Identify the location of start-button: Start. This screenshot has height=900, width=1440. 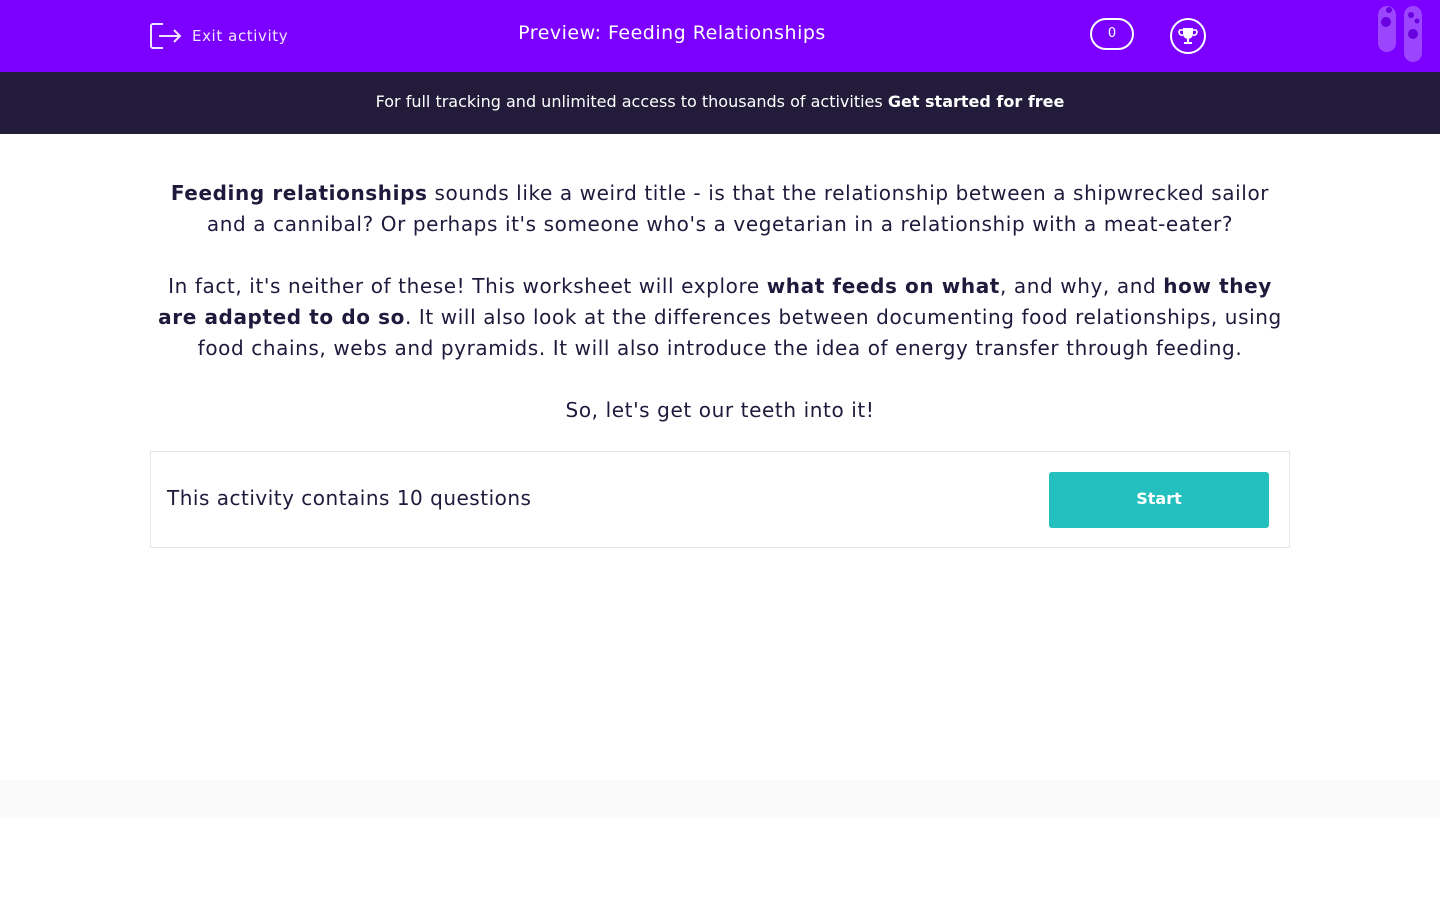
(1159, 500).